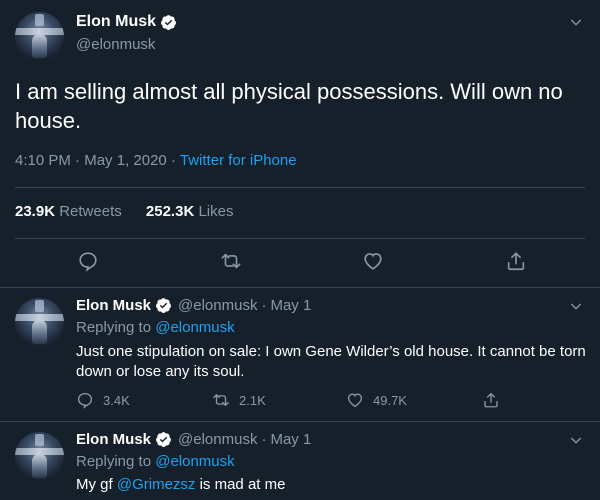 The image size is (600, 500). What do you see at coordinates (238, 160) in the screenshot?
I see `tweet-source: Twitter for iPhone` at bounding box center [238, 160].